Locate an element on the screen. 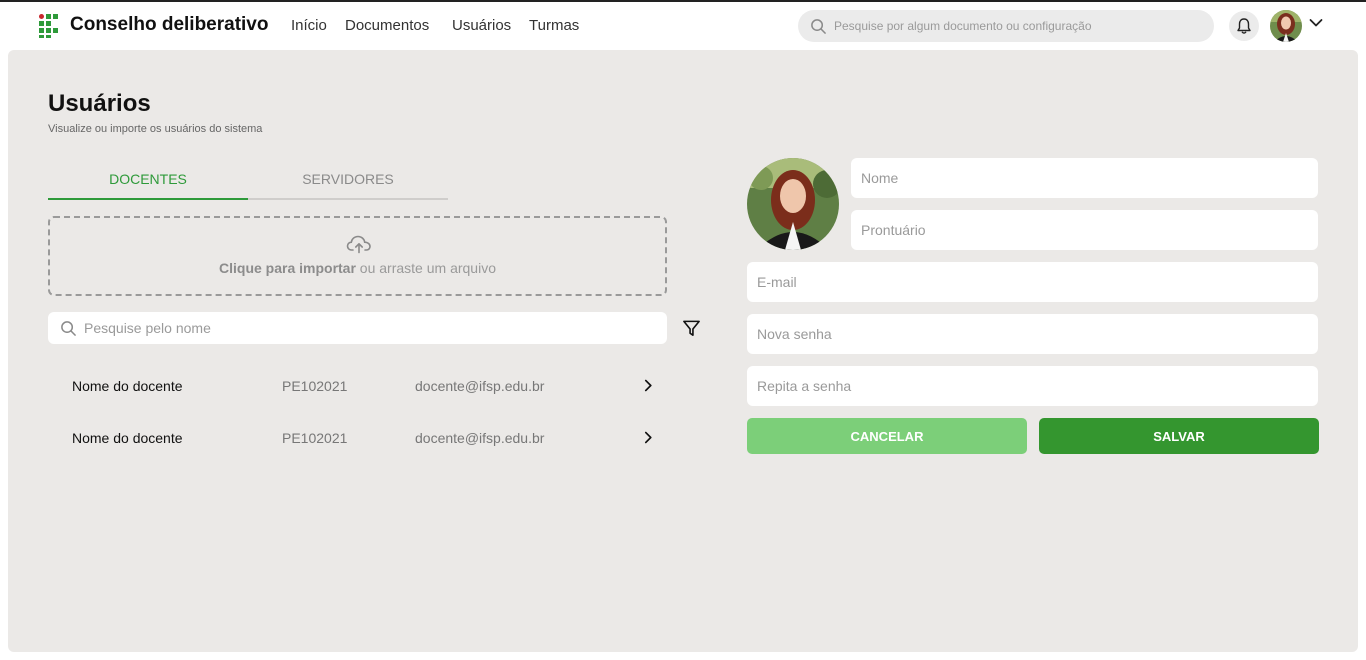 Image resolution: width=1366 pixels, height=660 pixels. app-title: Conselho deliberativo is located at coordinates (169, 24).